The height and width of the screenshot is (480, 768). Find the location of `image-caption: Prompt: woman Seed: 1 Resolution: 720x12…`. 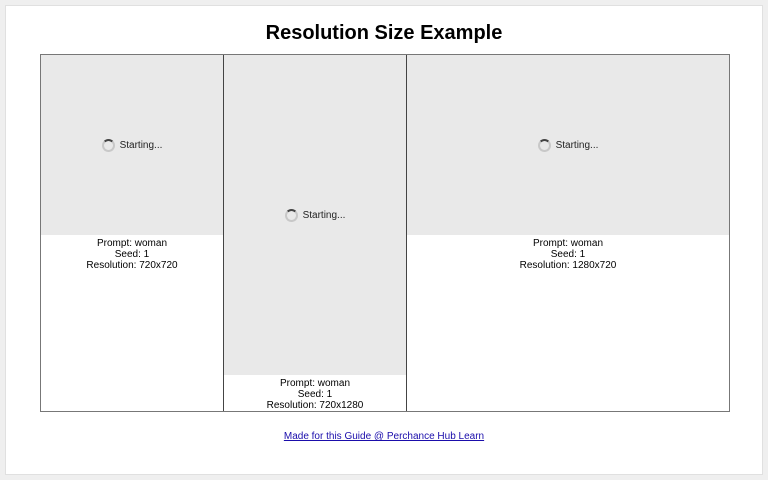

image-caption: Prompt: woman Seed: 1 Resolution: 720x12… is located at coordinates (315, 394).